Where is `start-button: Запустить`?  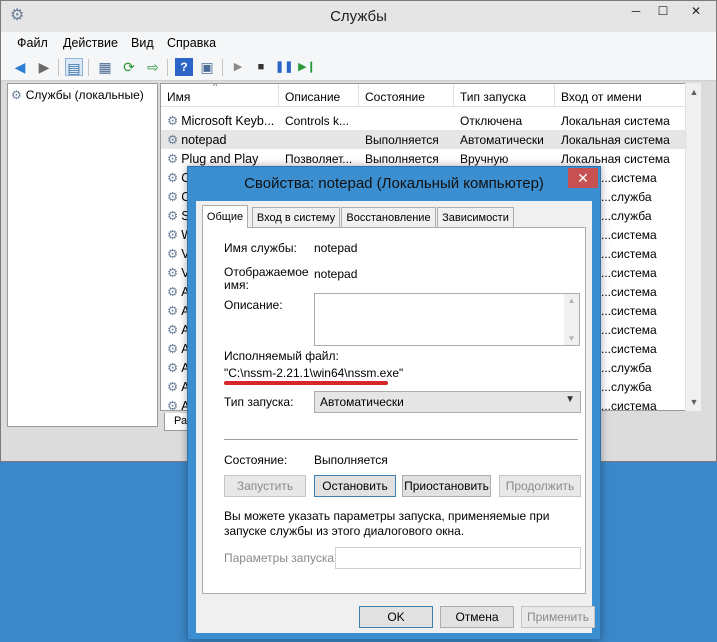 start-button: Запустить is located at coordinates (265, 486).